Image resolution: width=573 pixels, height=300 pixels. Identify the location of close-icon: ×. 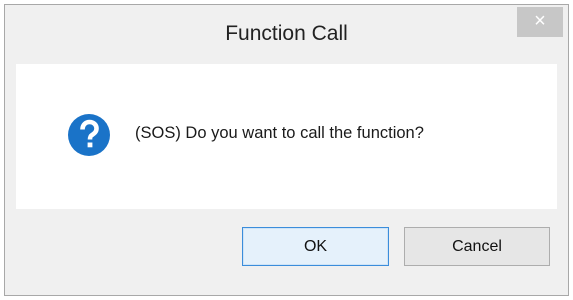
(540, 21).